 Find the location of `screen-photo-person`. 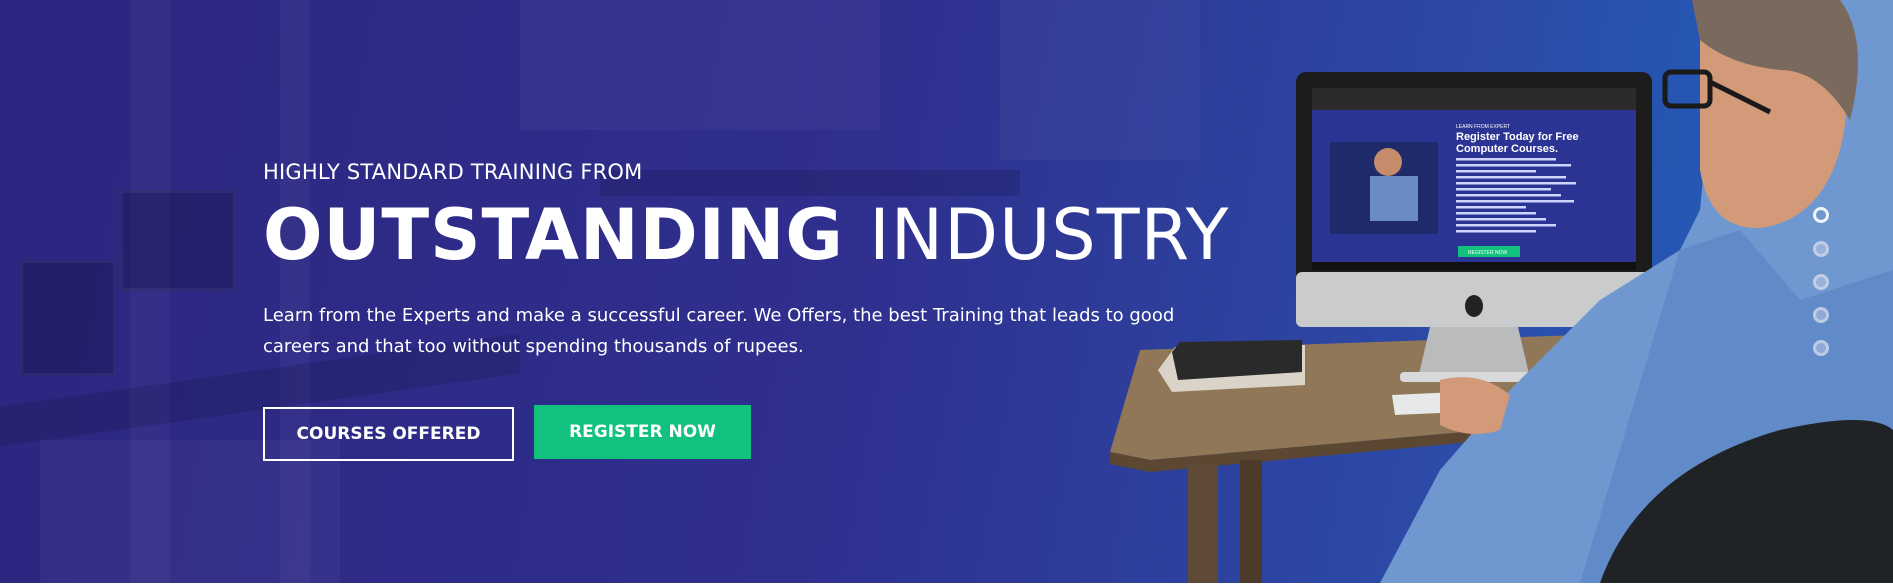

screen-photo-person is located at coordinates (1388, 162).